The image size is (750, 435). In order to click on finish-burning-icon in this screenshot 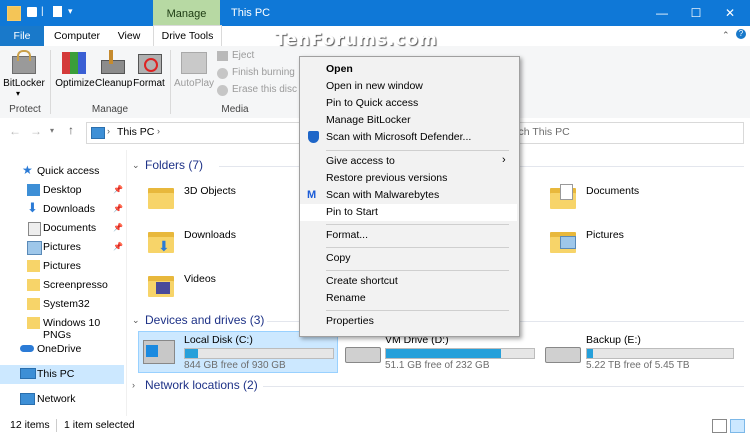, I will do `click(222, 73)`.